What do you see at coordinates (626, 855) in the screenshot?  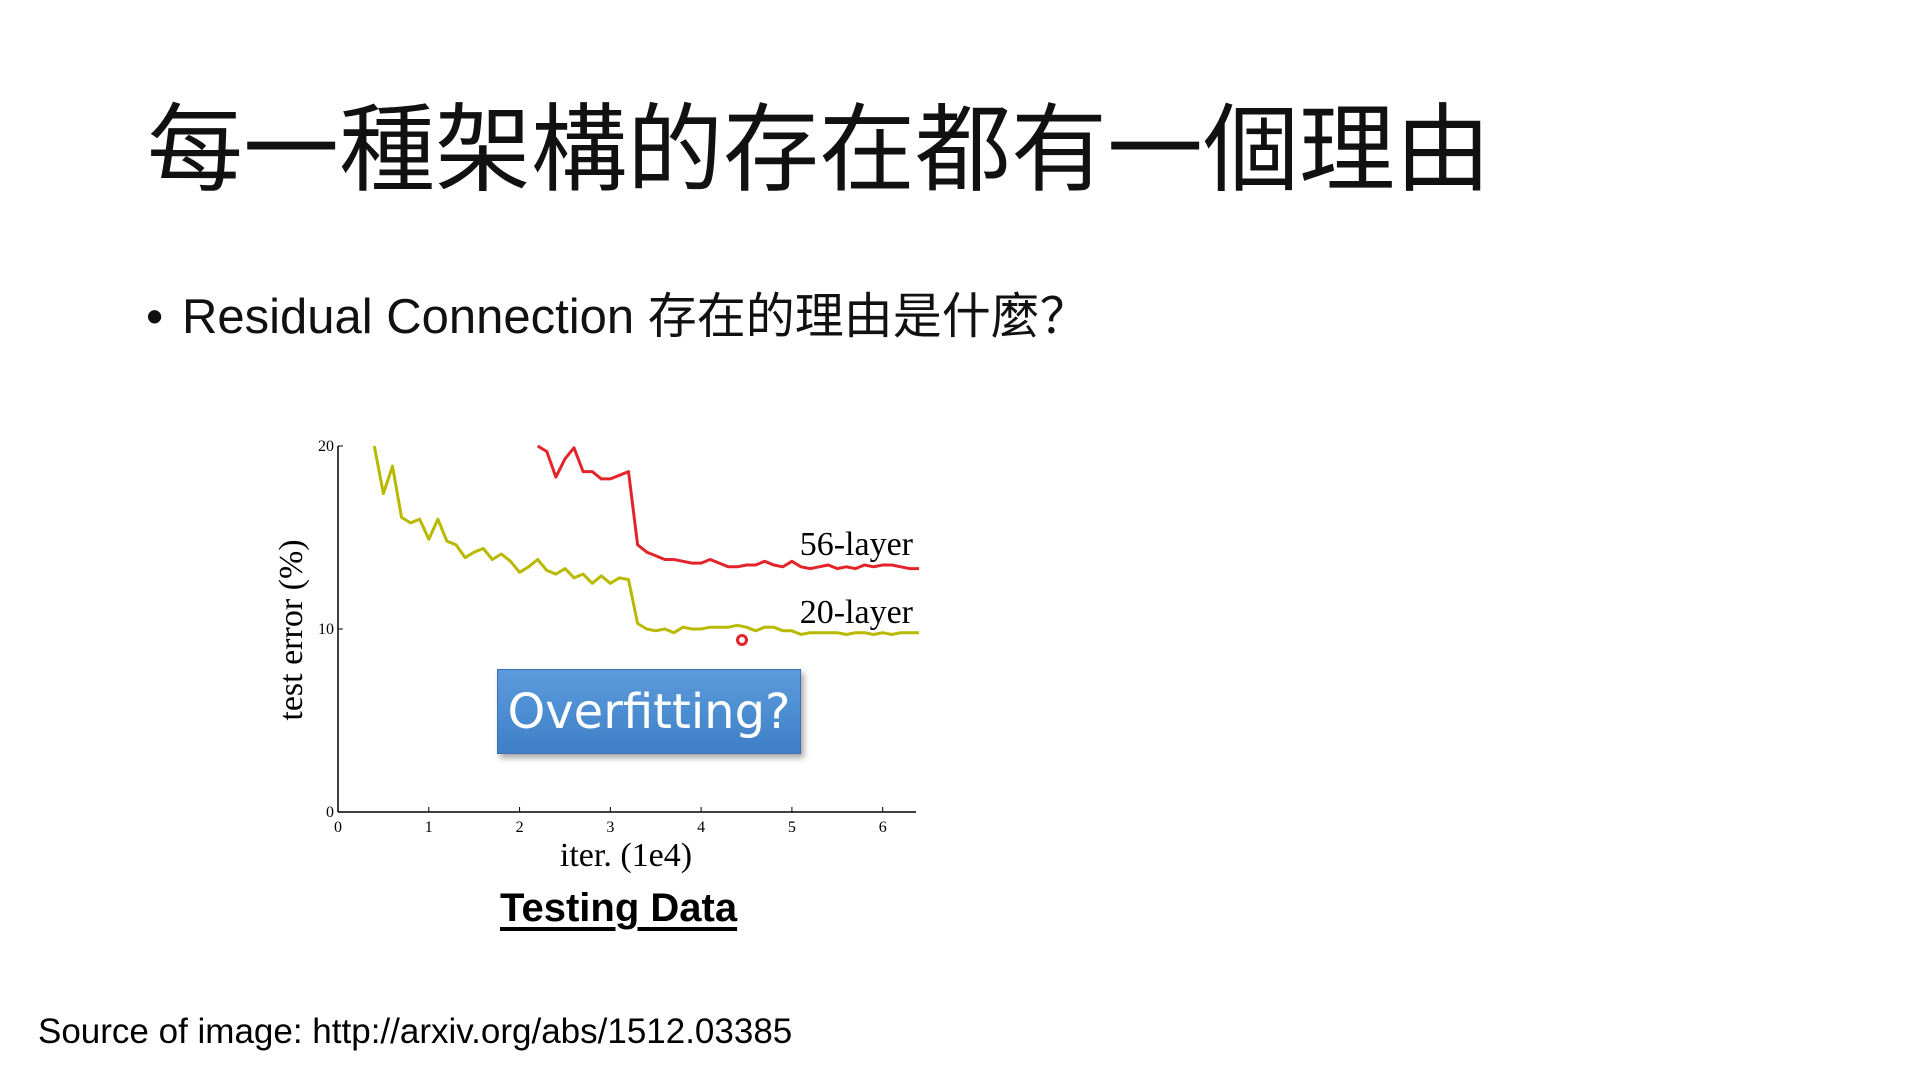 I see `x-axis-label: iter. (1e4)` at bounding box center [626, 855].